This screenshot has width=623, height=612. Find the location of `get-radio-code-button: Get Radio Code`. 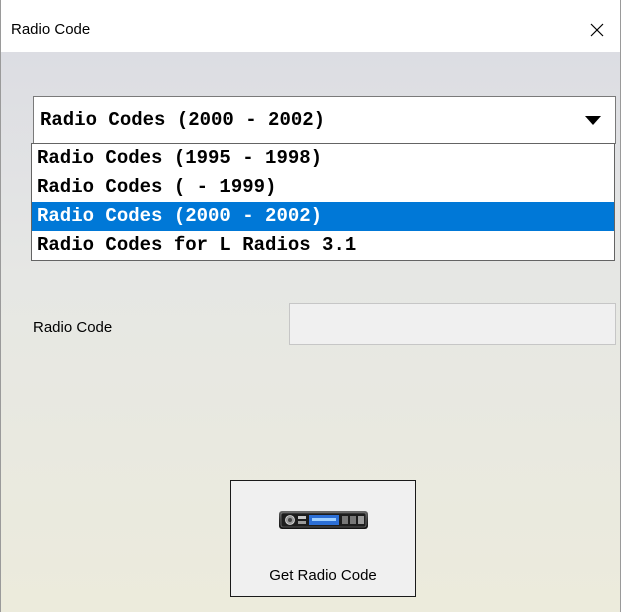

get-radio-code-button: Get Radio Code is located at coordinates (323, 538).